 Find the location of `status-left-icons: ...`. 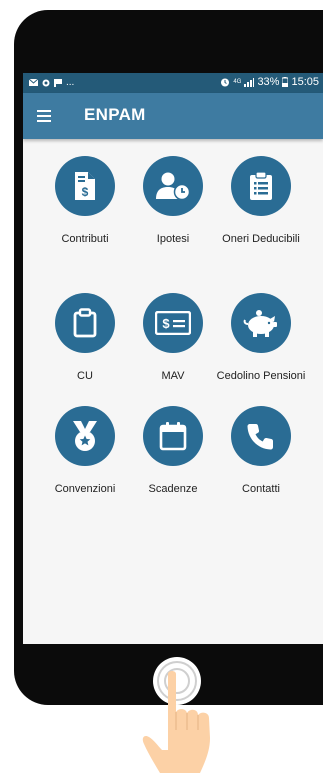

status-left-icons: ... is located at coordinates (51, 82).